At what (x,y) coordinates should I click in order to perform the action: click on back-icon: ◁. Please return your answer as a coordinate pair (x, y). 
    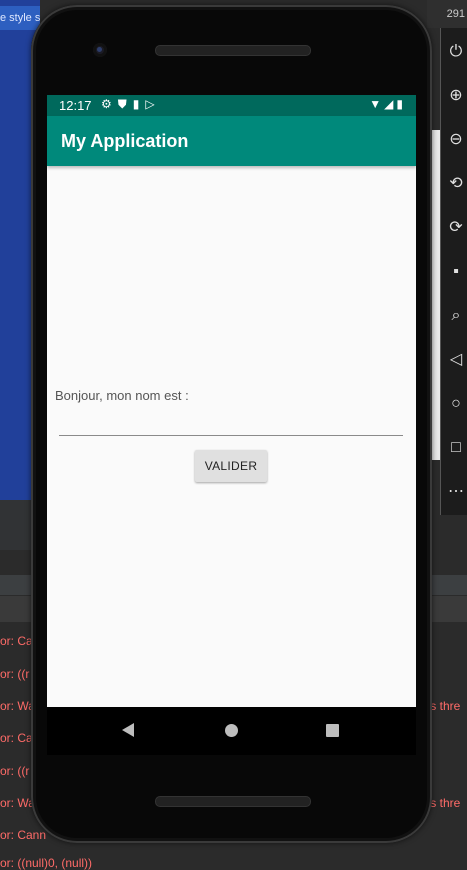
    Looking at the image, I should click on (456, 360).